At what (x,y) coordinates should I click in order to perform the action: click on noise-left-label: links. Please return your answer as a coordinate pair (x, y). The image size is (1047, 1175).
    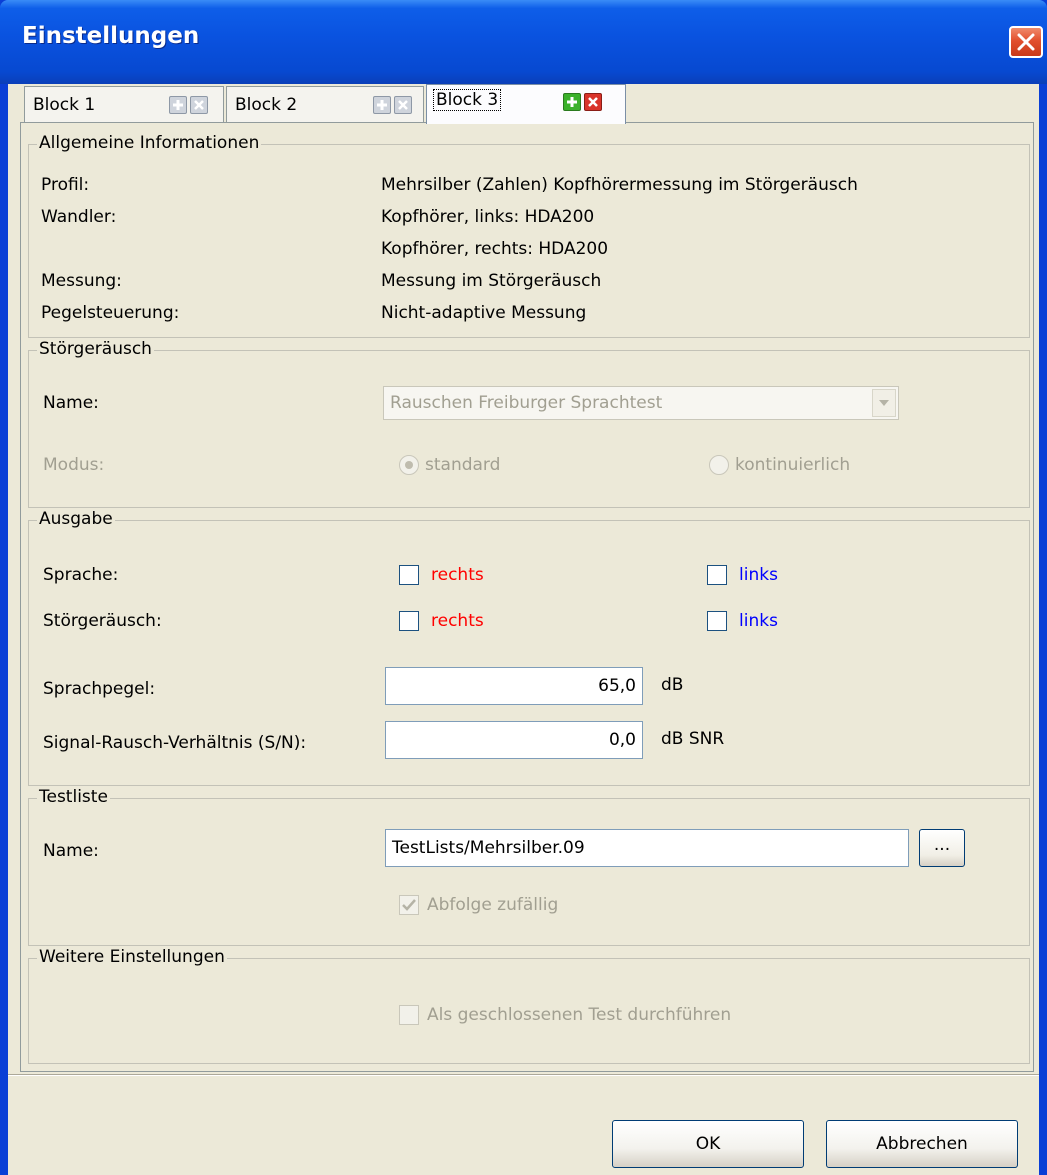
    Looking at the image, I should click on (758, 621).